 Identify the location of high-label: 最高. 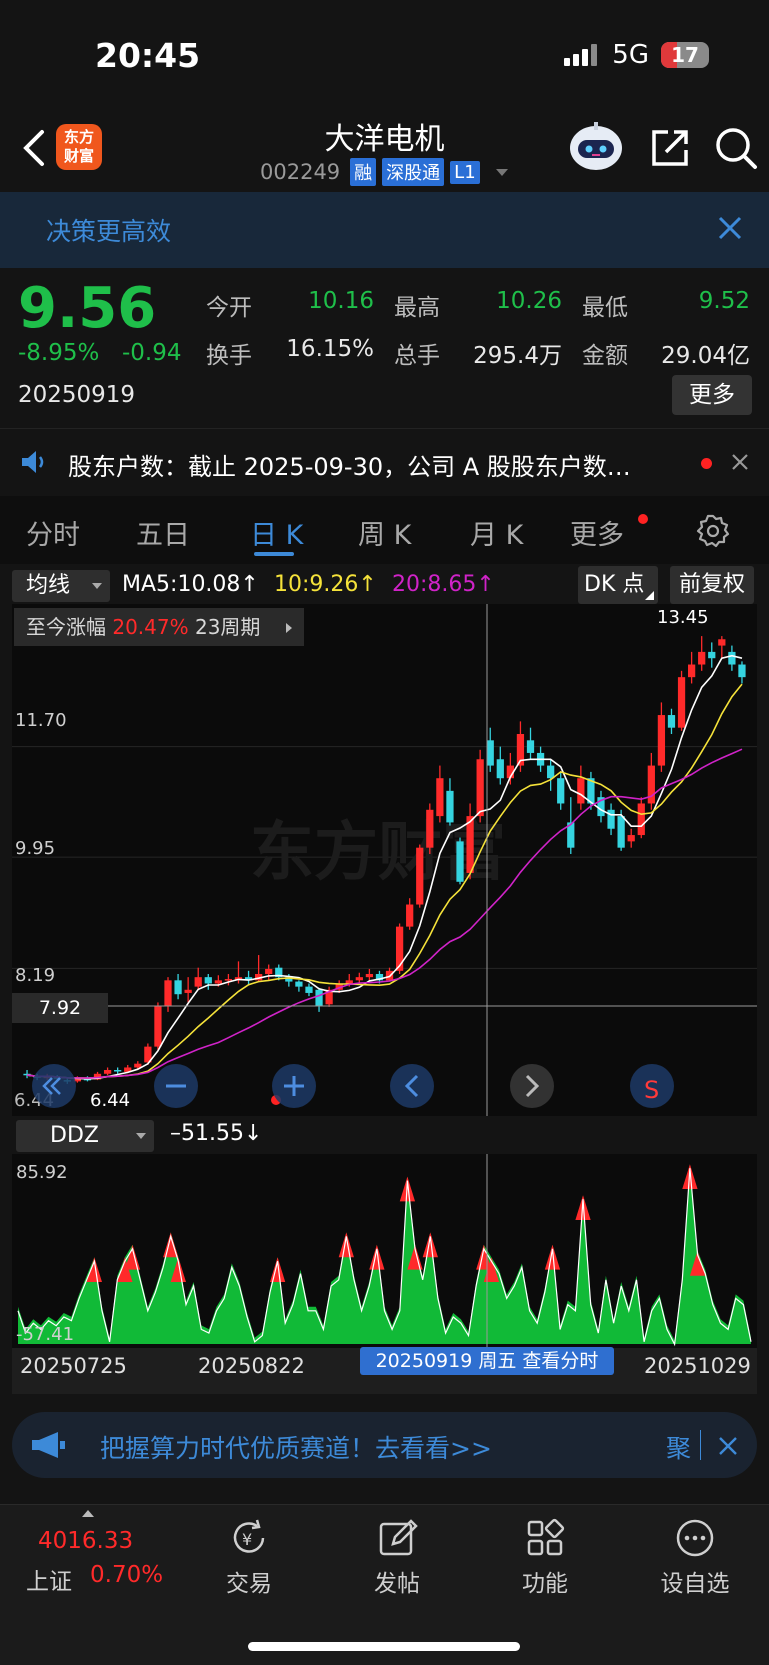
(417, 308).